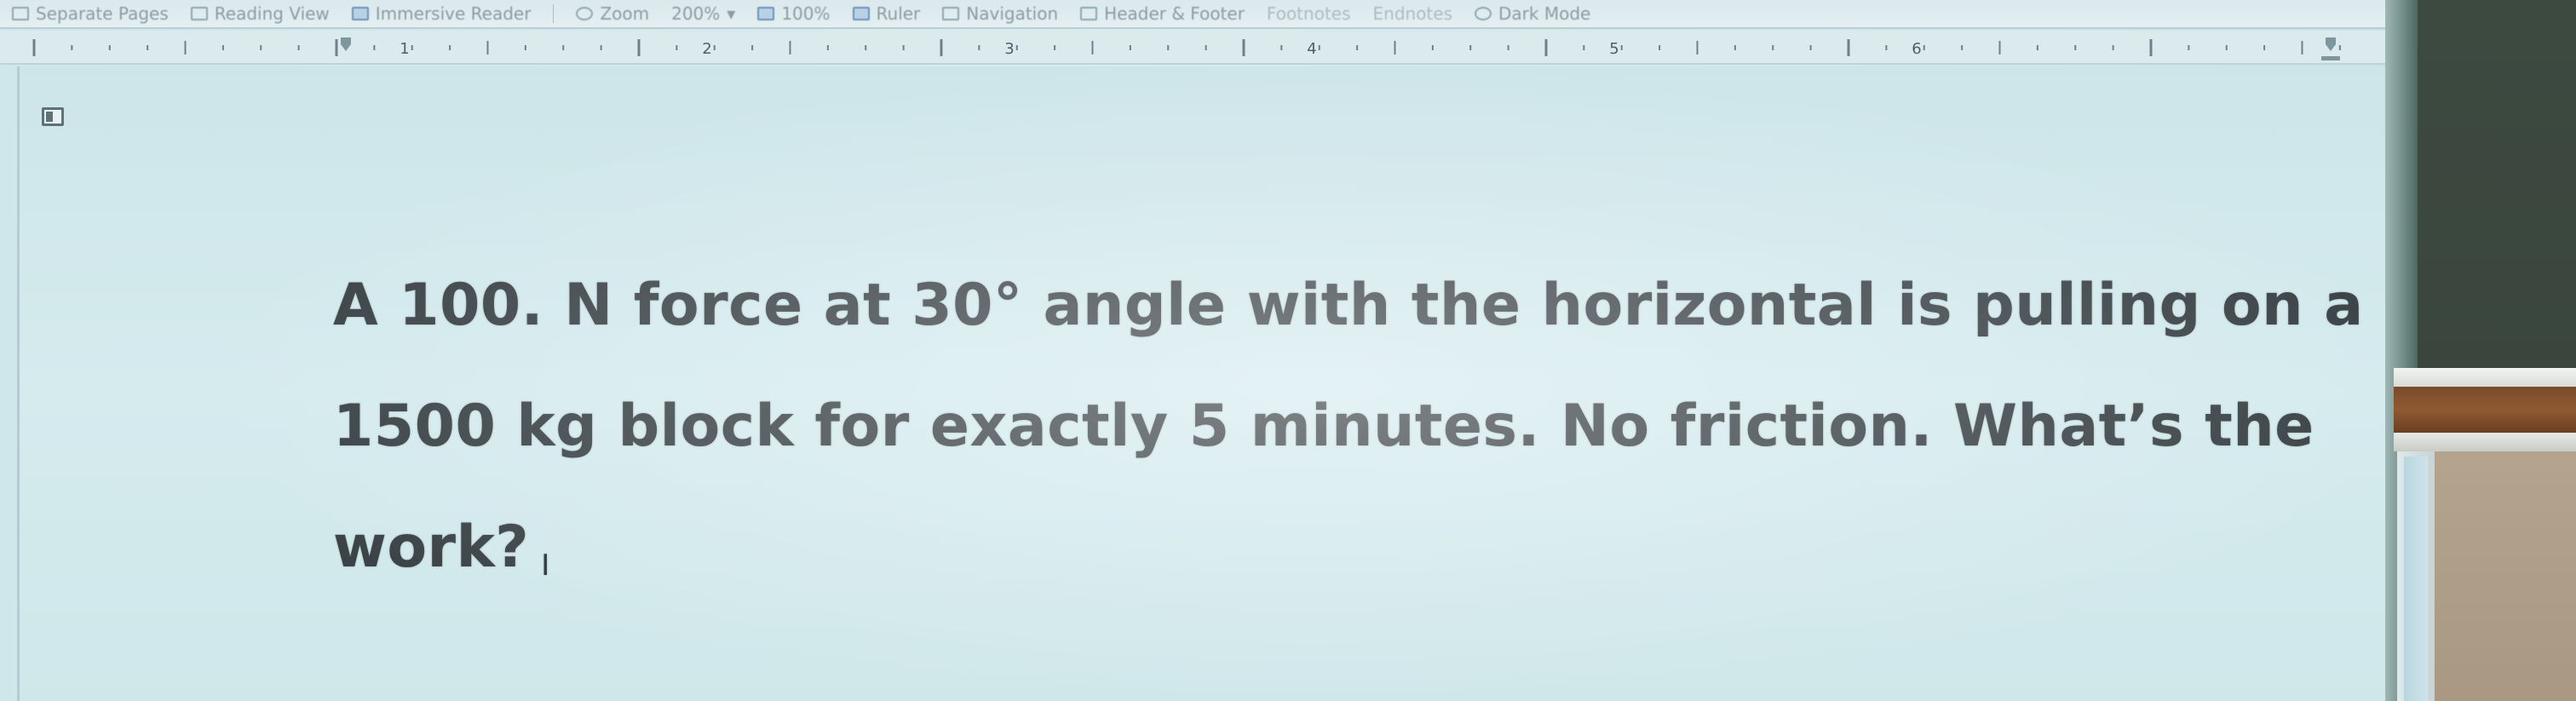 This screenshot has height=701, width=2576. What do you see at coordinates (1484, 13) in the screenshot?
I see `moon-icon` at bounding box center [1484, 13].